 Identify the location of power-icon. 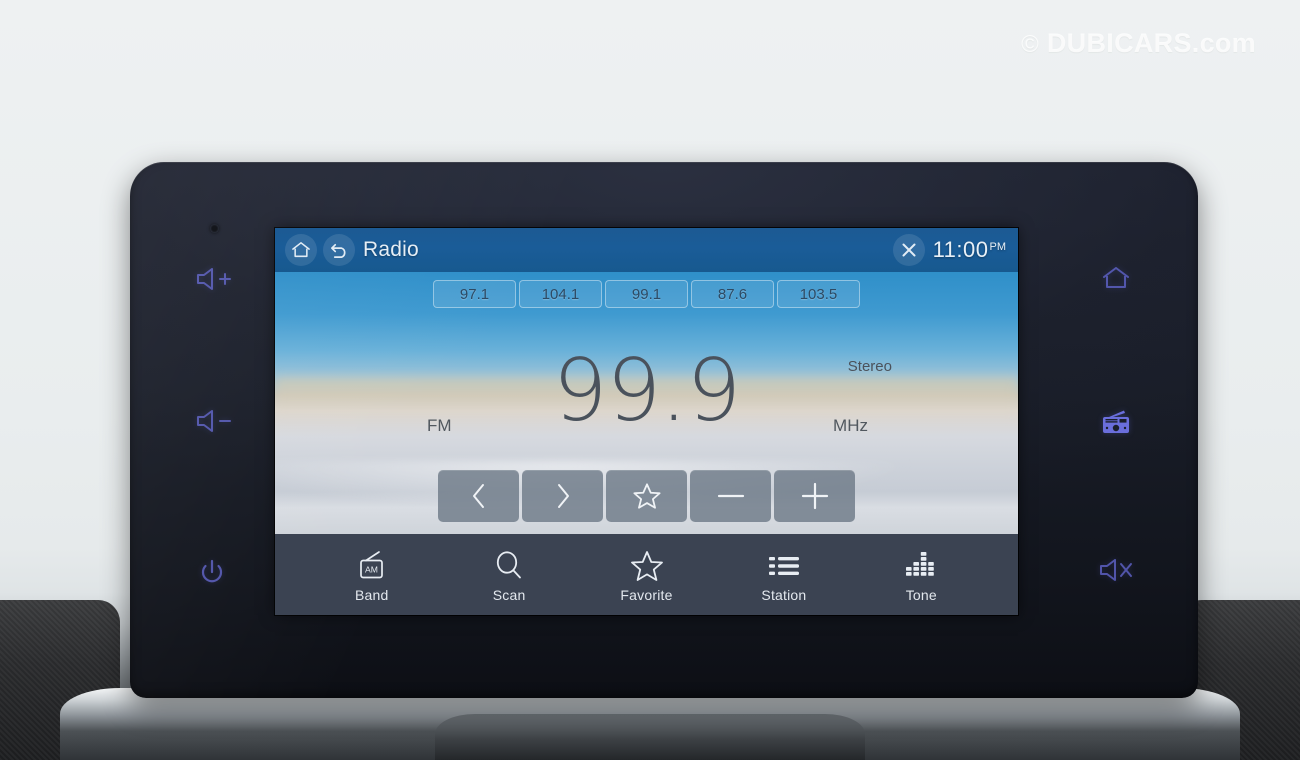
(212, 571).